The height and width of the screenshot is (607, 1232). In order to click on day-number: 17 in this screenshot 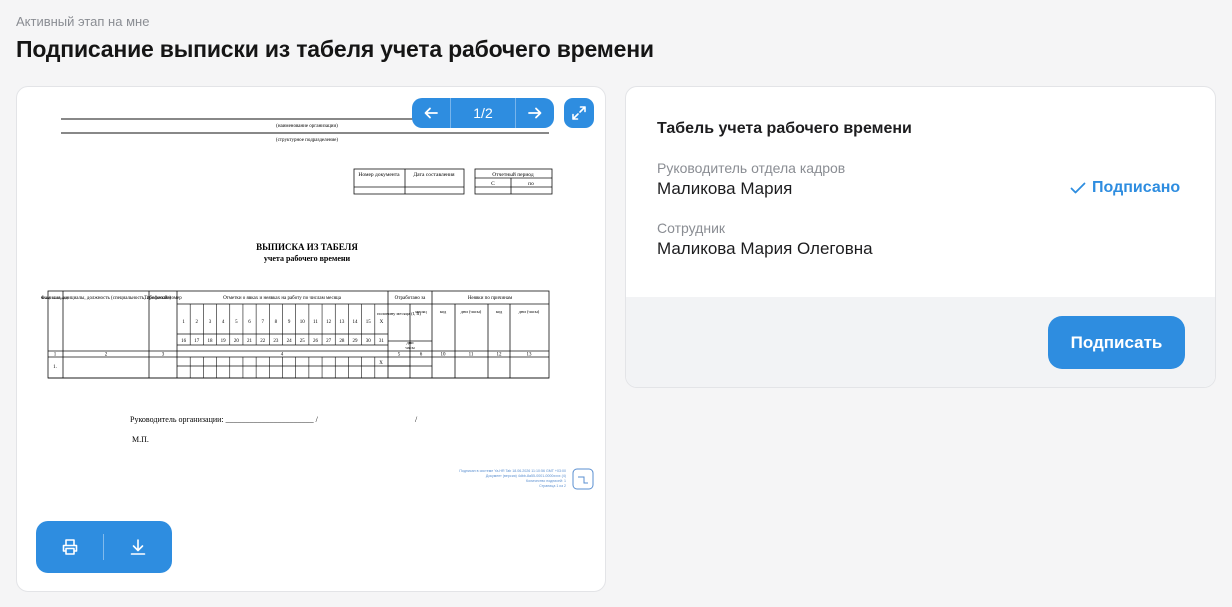, I will do `click(197, 341)`.